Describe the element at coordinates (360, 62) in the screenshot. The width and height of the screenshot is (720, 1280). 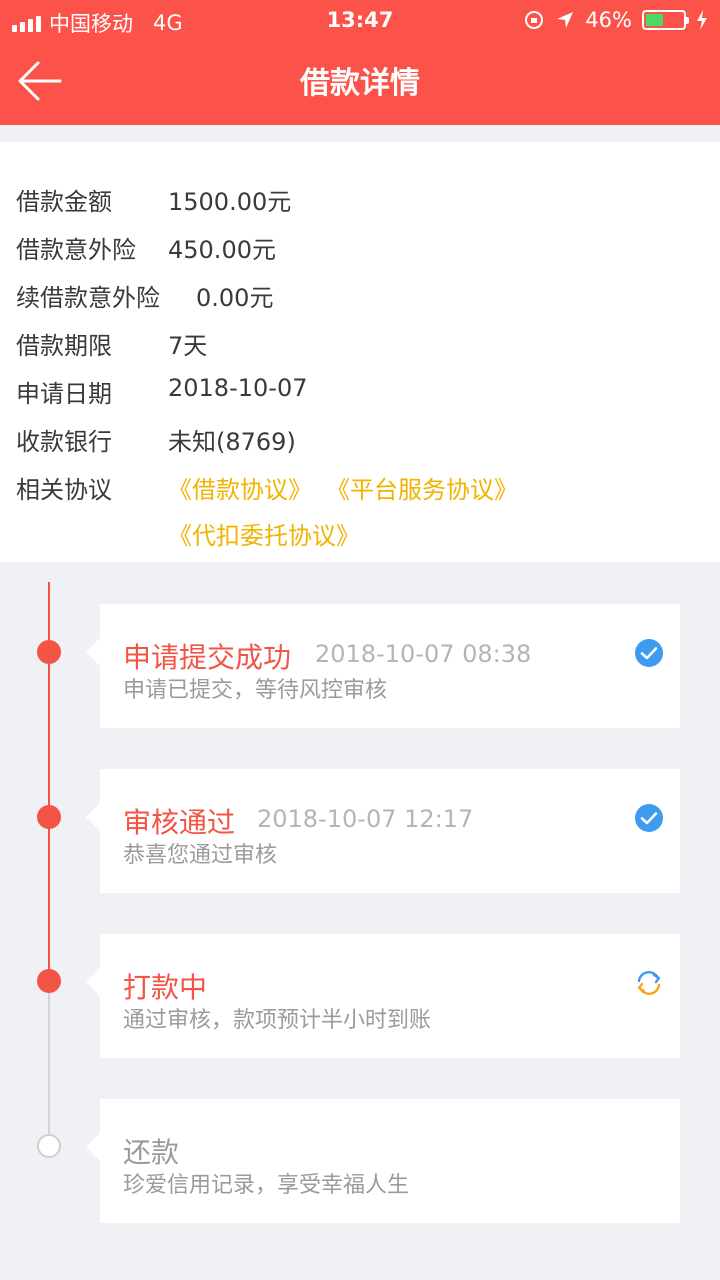
I see `header-bar: 中国移动 4G 13:47 46% 借款详情` at that location.